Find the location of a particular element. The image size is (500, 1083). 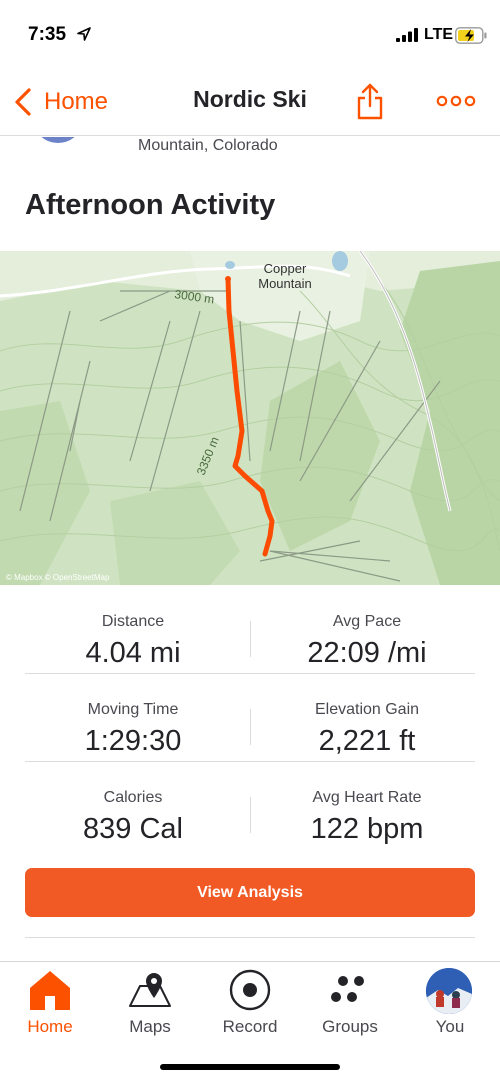

profile-avatar is located at coordinates (449, 991).